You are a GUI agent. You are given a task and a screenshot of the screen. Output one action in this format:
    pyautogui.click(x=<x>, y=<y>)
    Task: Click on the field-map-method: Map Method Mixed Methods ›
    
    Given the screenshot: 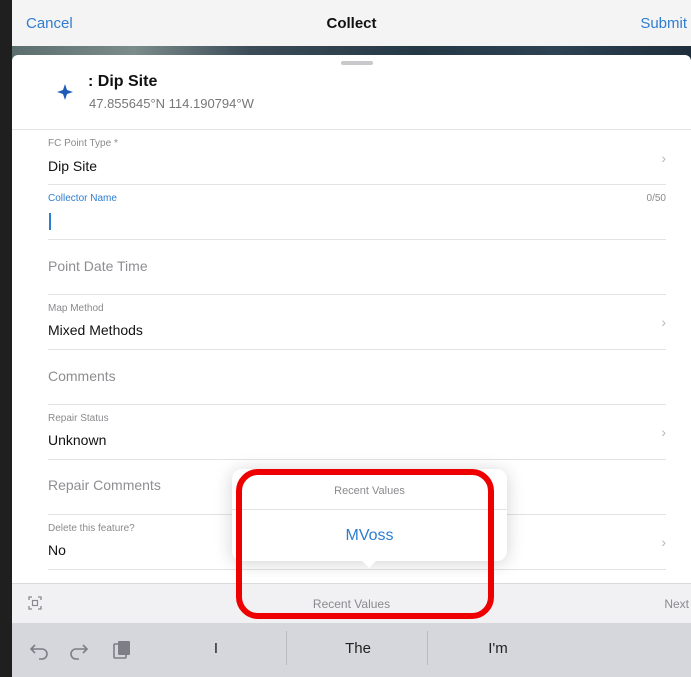 What is the action you would take?
    pyautogui.click(x=357, y=322)
    